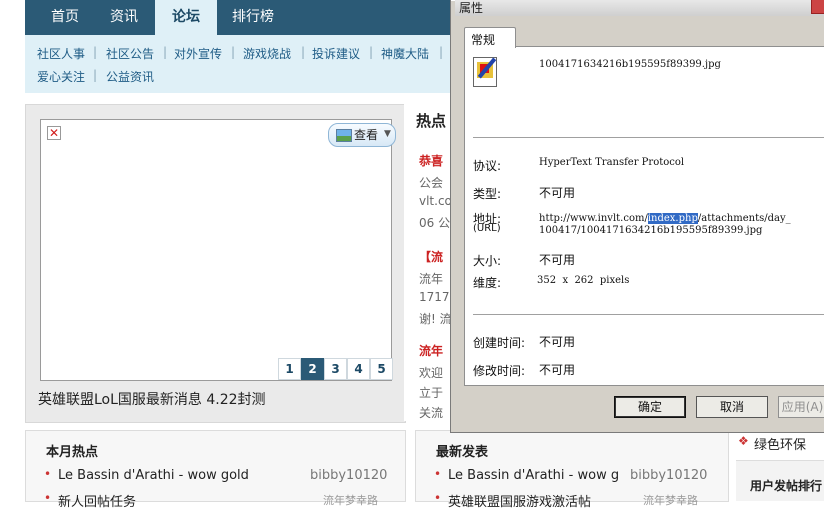 The height and width of the screenshot is (510, 824). What do you see at coordinates (153, 475) in the screenshot?
I see `topic-link: Le Bassin d'Arathi - wow gold` at bounding box center [153, 475].